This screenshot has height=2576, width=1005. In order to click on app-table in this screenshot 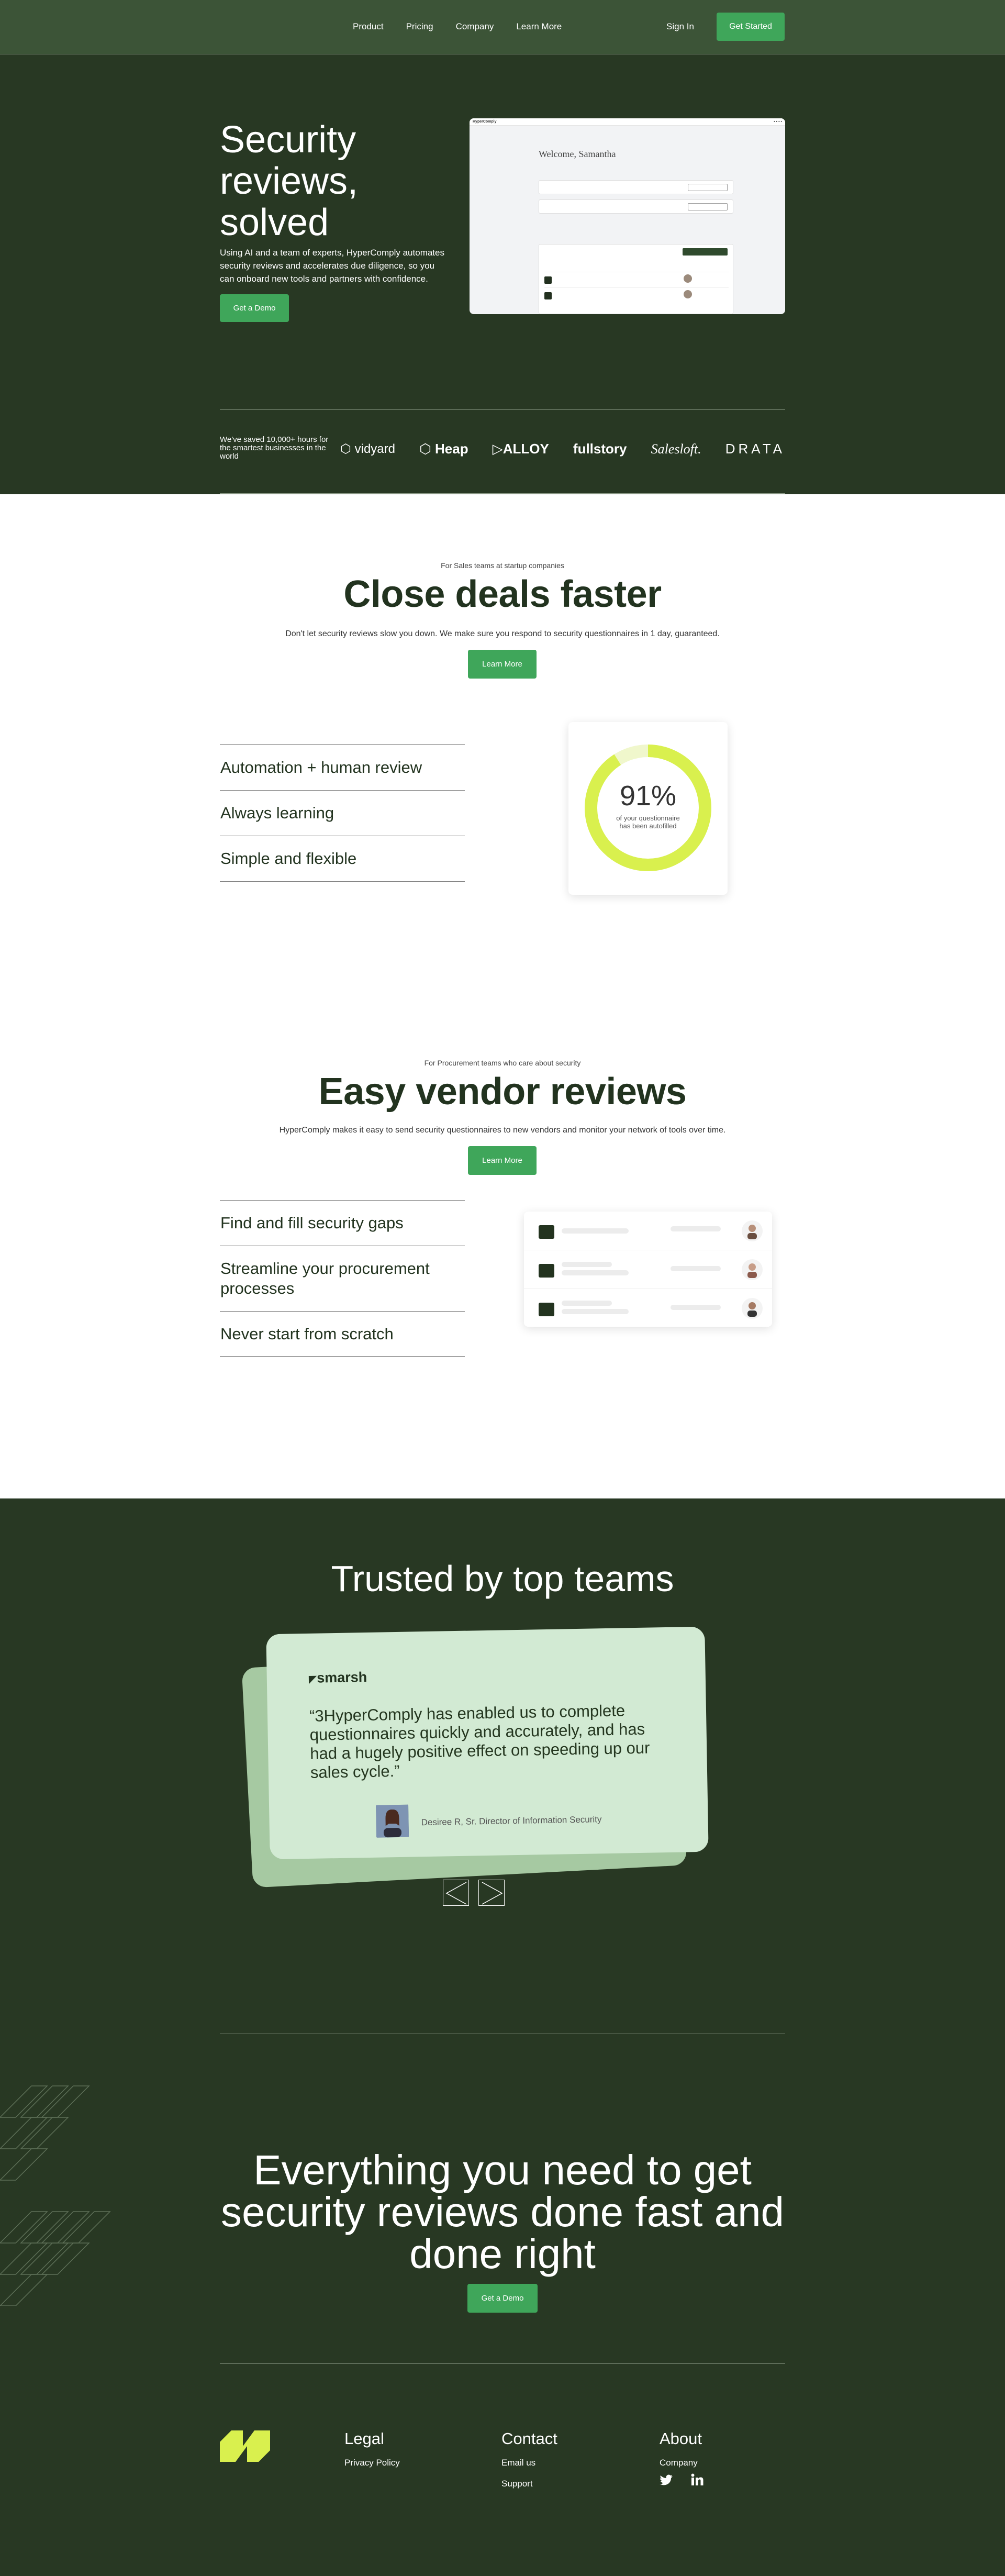, I will do `click(636, 279)`.